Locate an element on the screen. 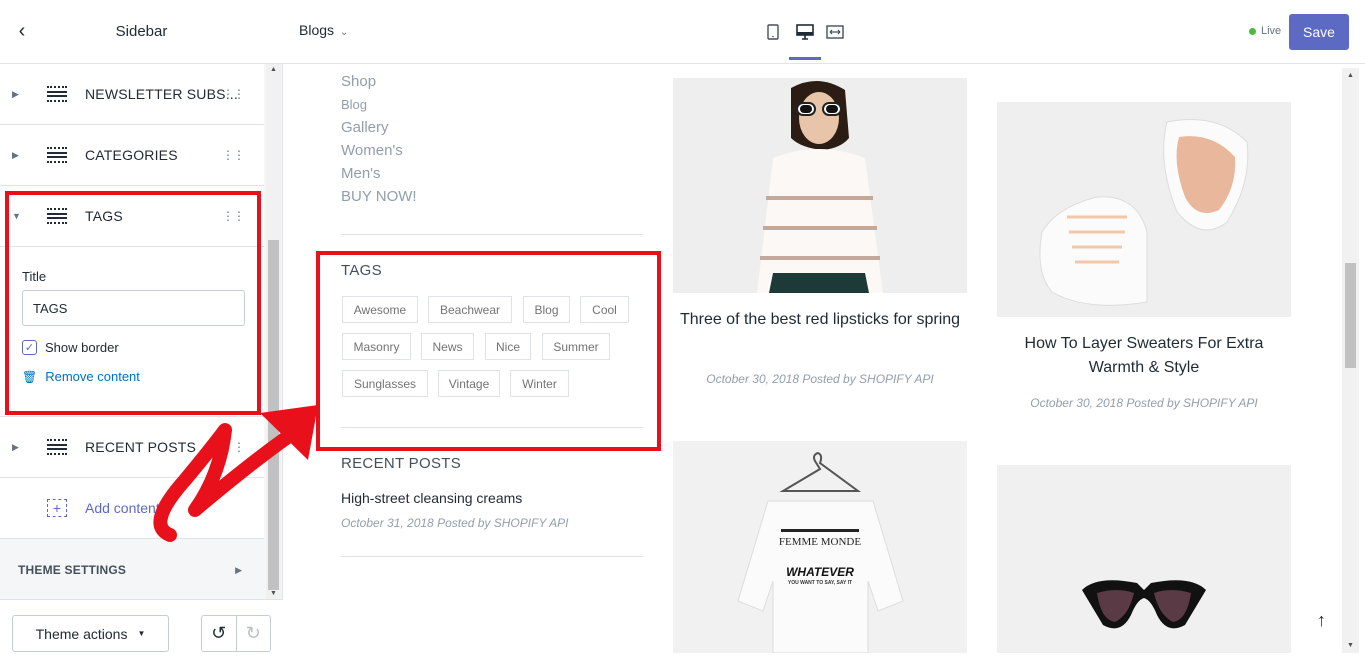  title-field is located at coordinates (133, 308).